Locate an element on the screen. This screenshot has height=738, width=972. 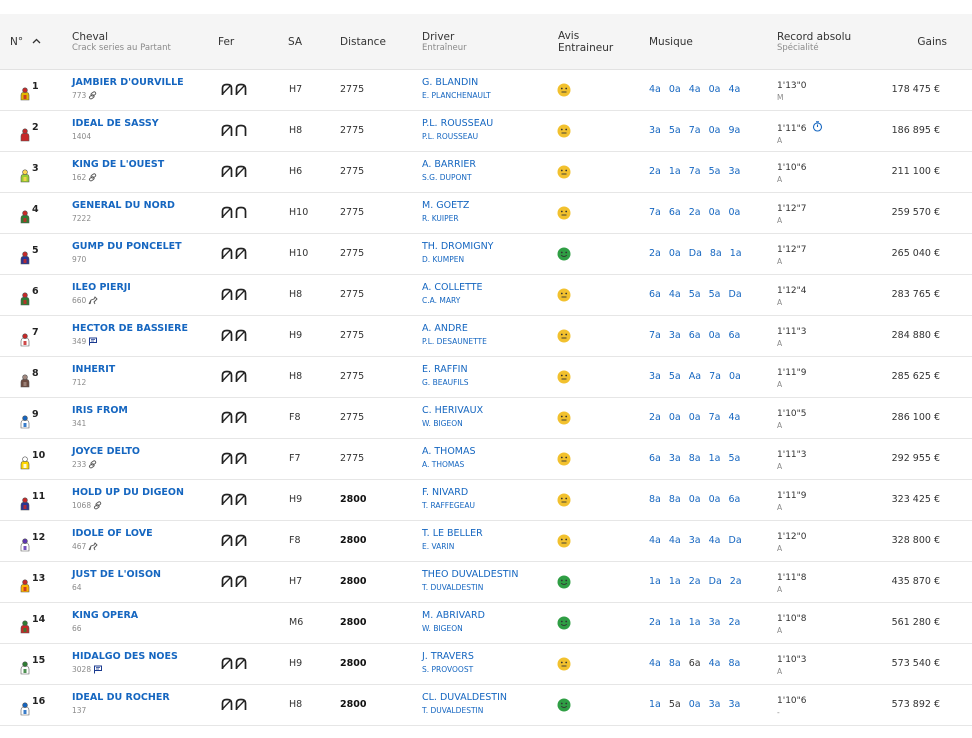
horse-name-link: HIDALGO DES NOES is located at coordinates (142, 657).